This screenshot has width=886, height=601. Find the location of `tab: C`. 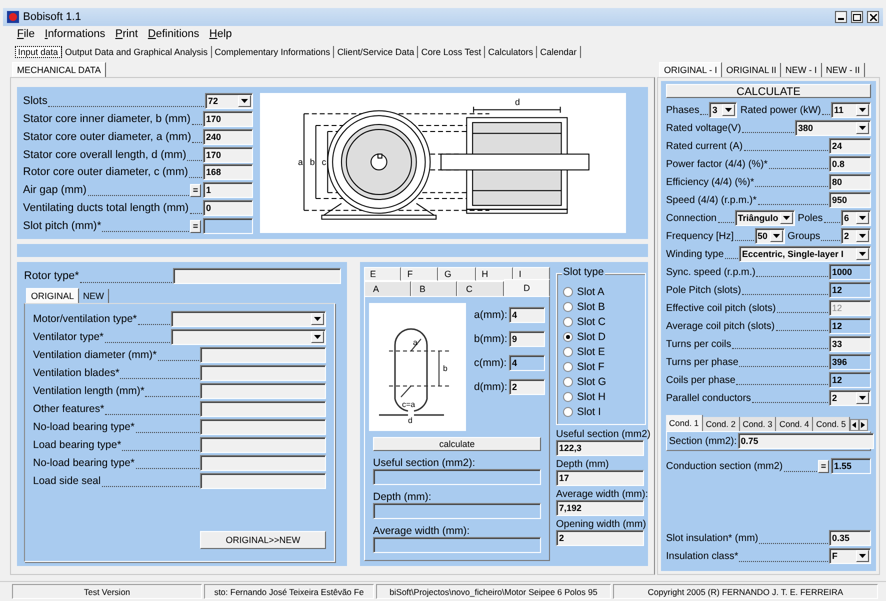

tab: C is located at coordinates (480, 288).